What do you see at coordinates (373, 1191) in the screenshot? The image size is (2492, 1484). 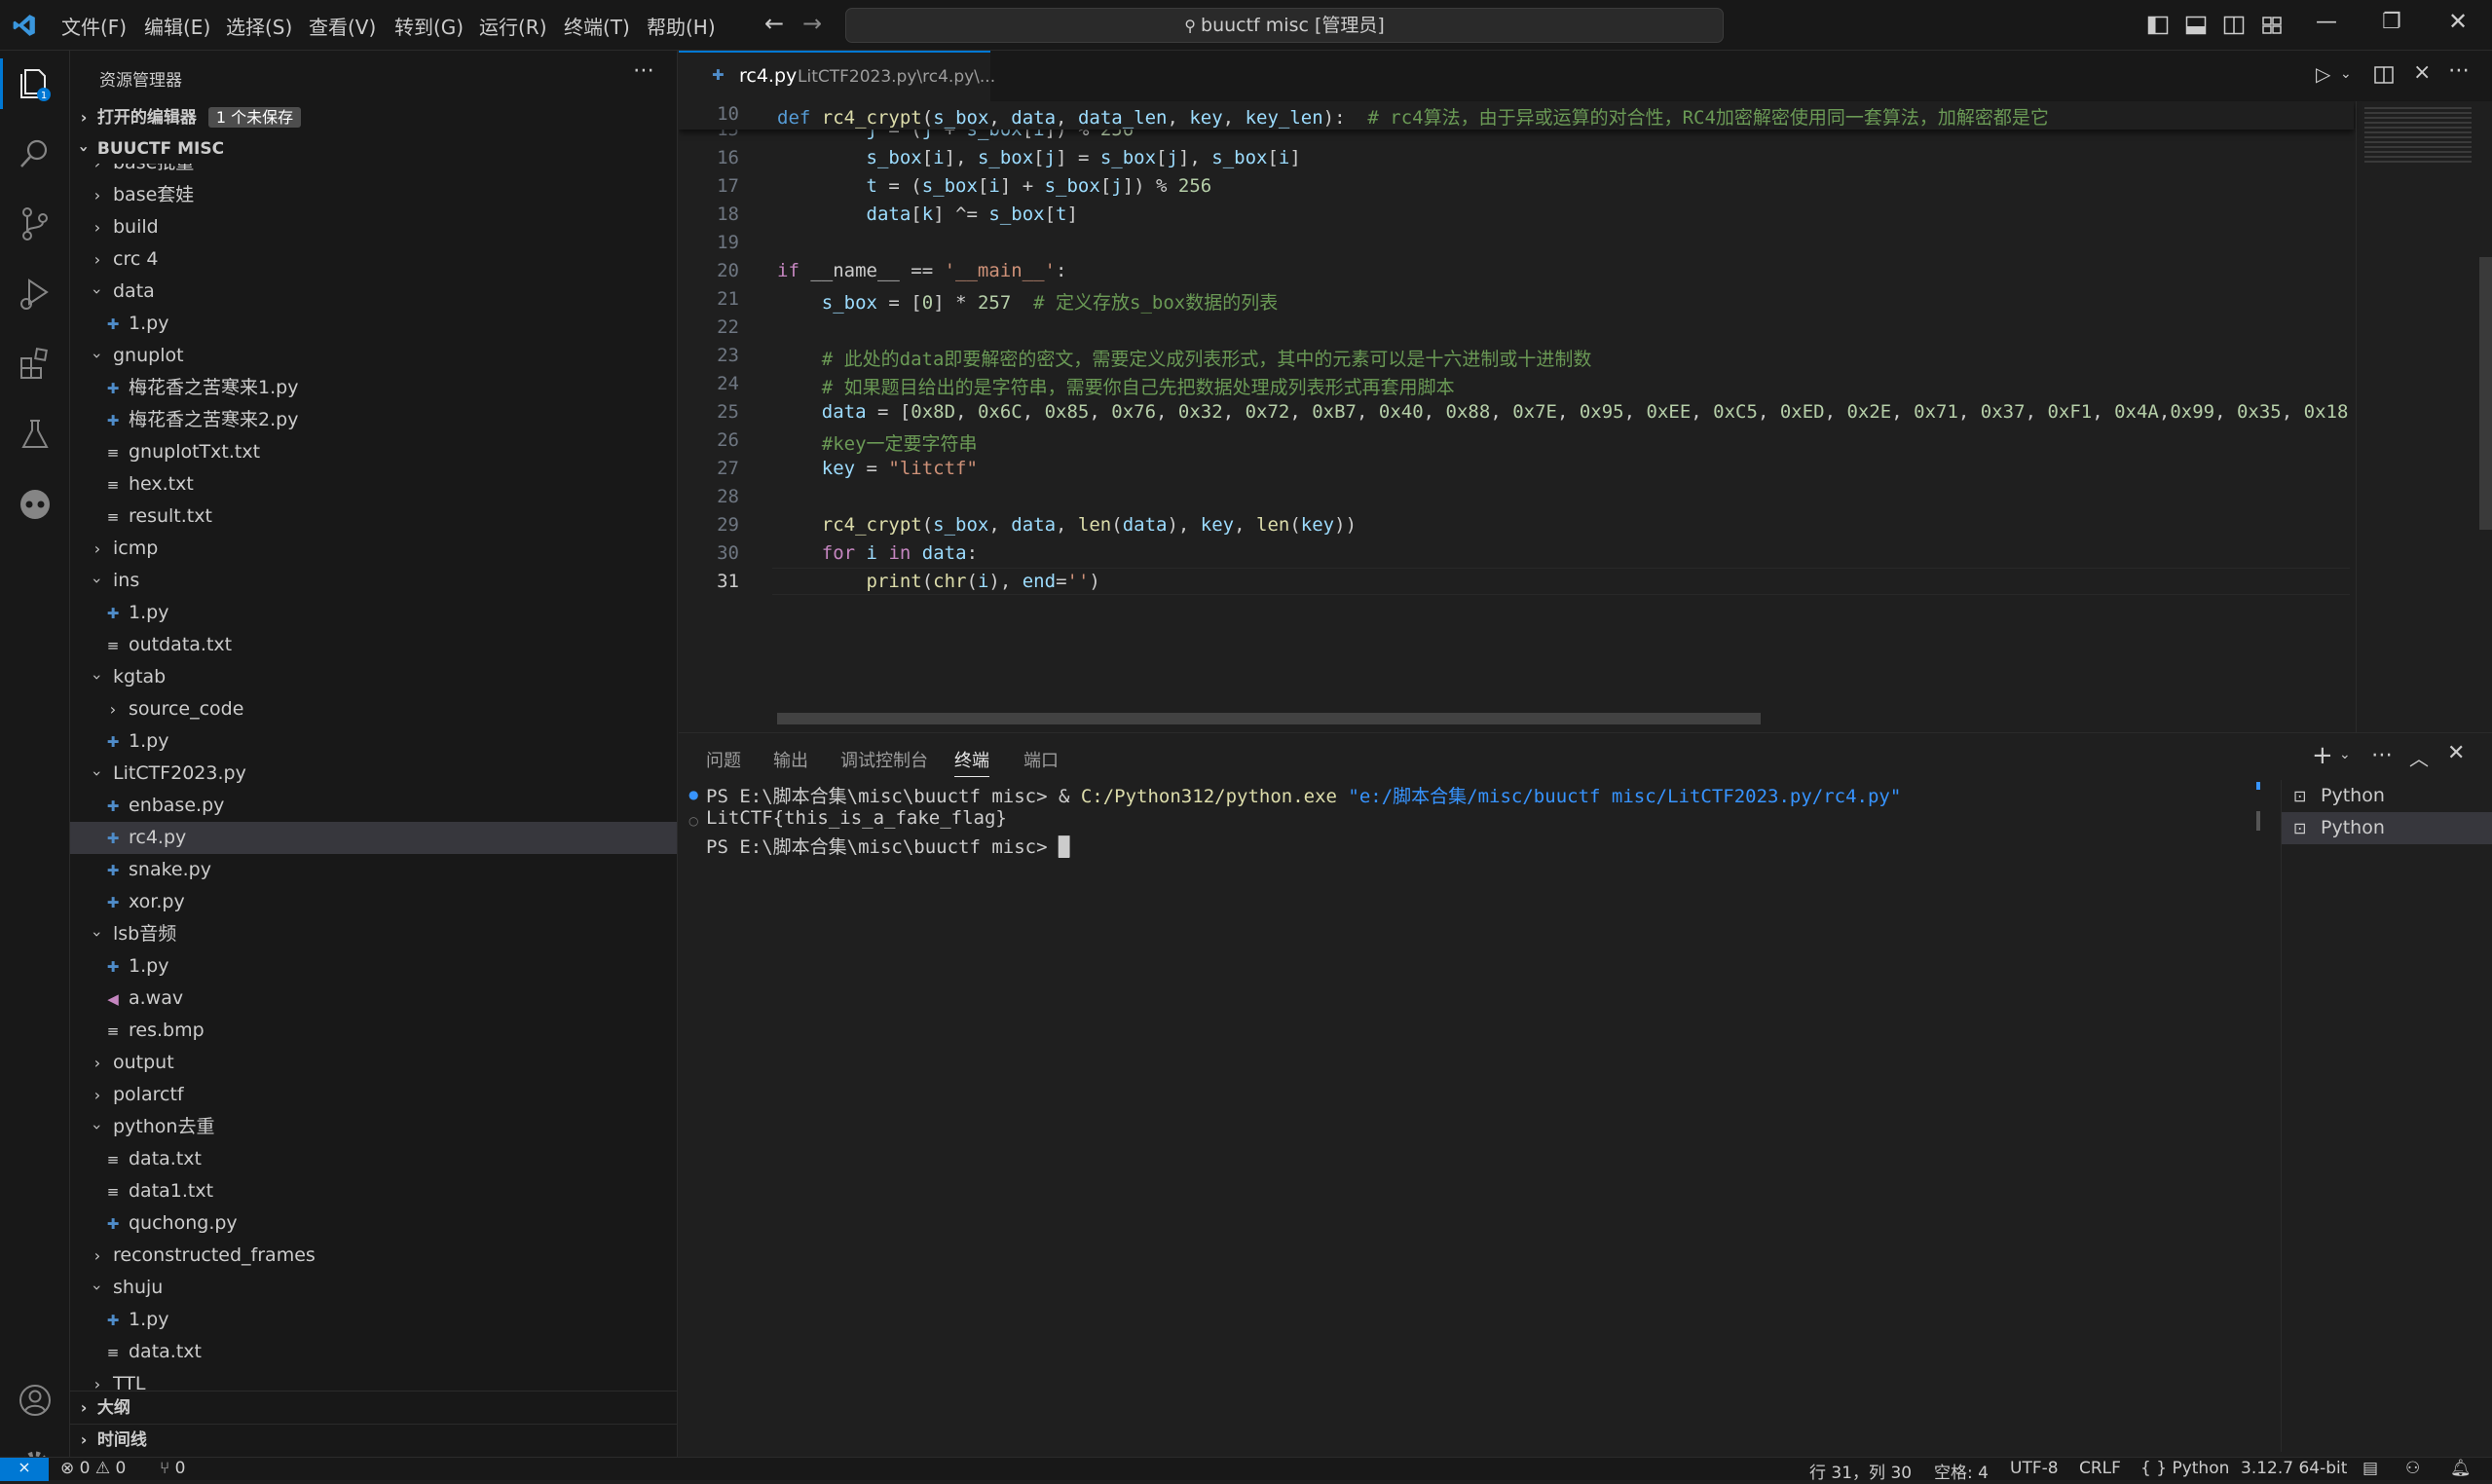 I see `tree-file: ≡ data1.txt` at bounding box center [373, 1191].